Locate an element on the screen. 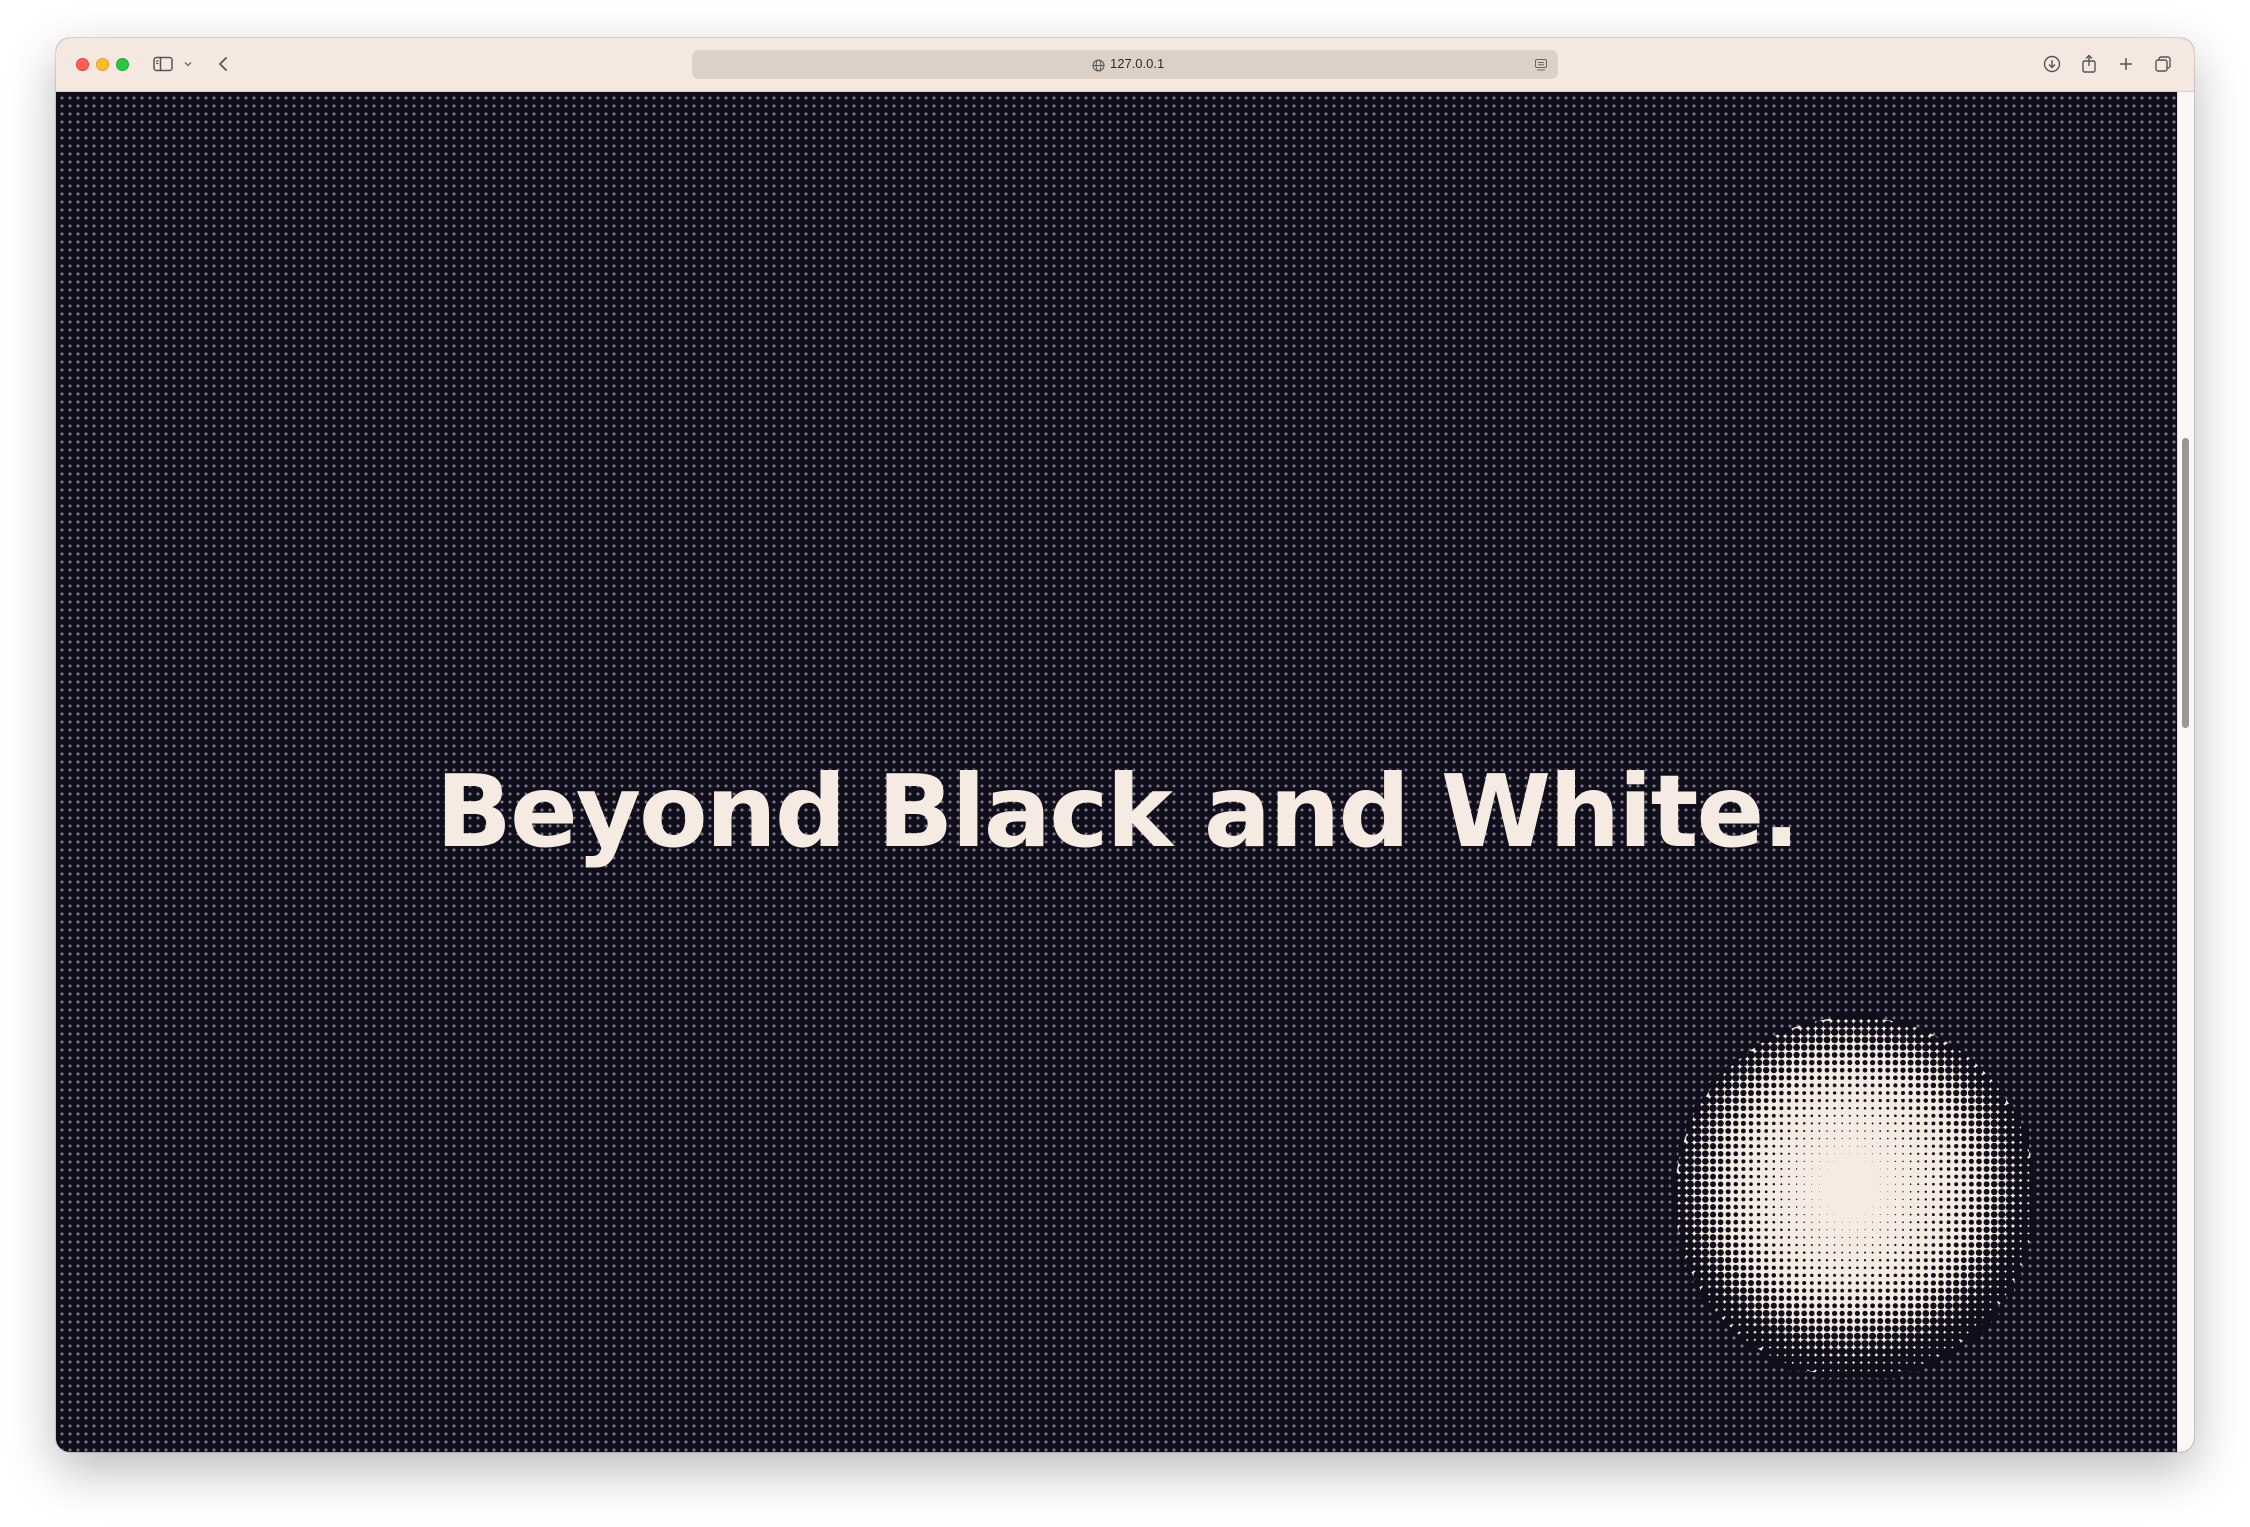 Image resolution: width=2250 pixels, height=1527 pixels. globe-icon is located at coordinates (1098, 66).